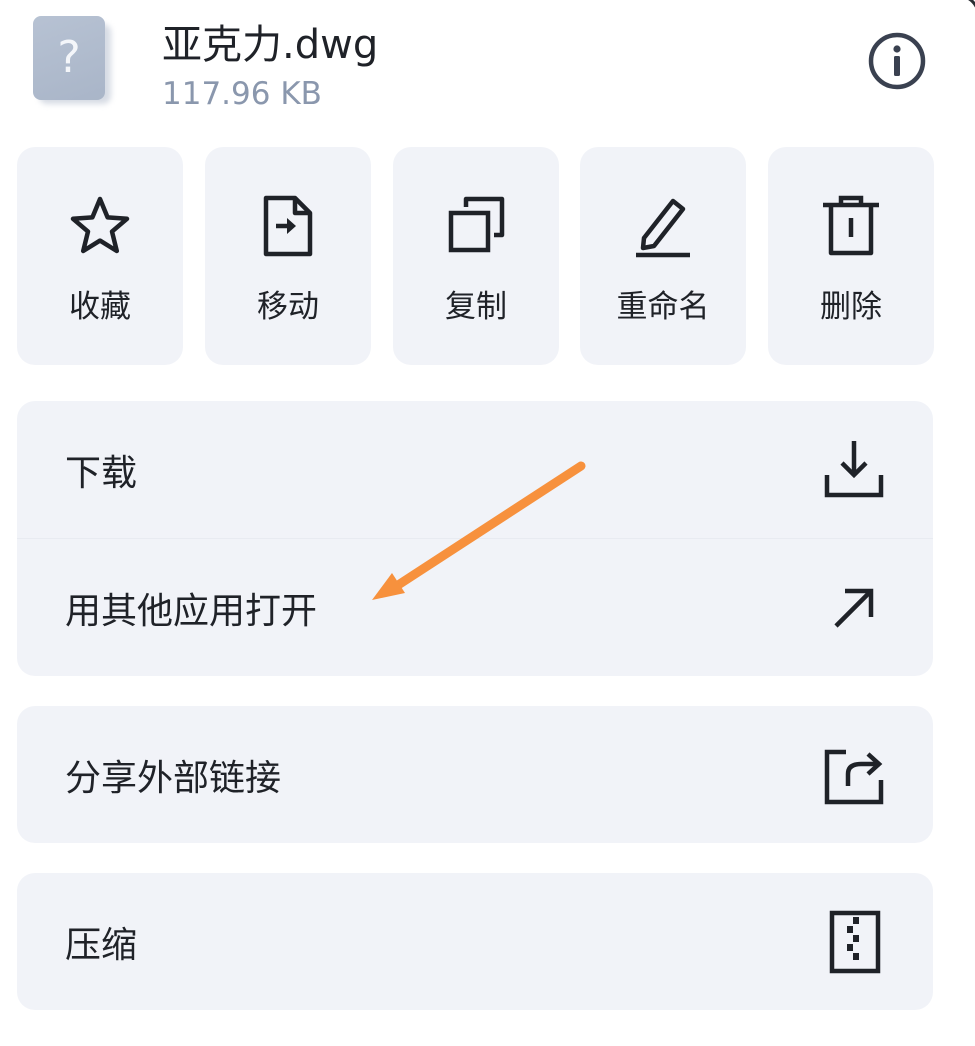  Describe the element at coordinates (173, 778) in the screenshot. I see `share-link-label: 分享外部链接` at that location.